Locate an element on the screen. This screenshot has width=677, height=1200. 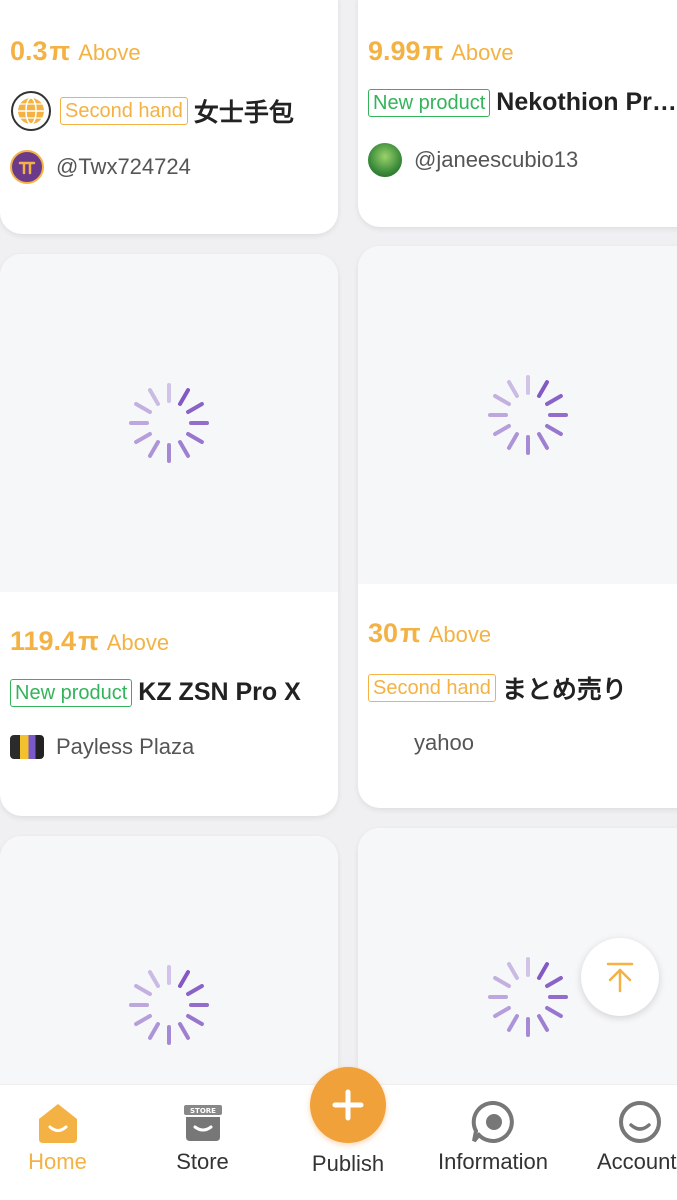
title-row: Second hand まとめ売り is located at coordinates (522, 688).